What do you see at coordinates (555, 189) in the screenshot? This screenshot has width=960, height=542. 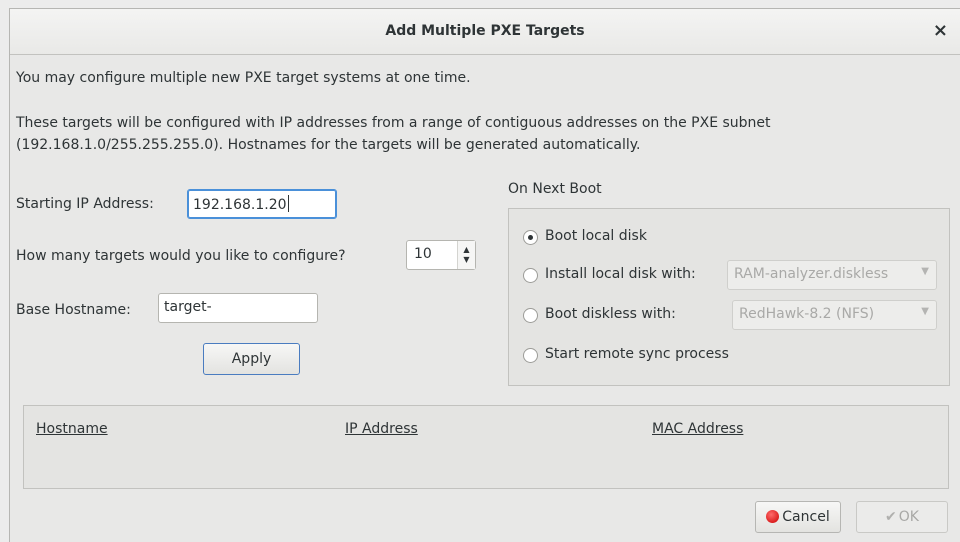 I see `next-boot-title: On Next Boot` at bounding box center [555, 189].